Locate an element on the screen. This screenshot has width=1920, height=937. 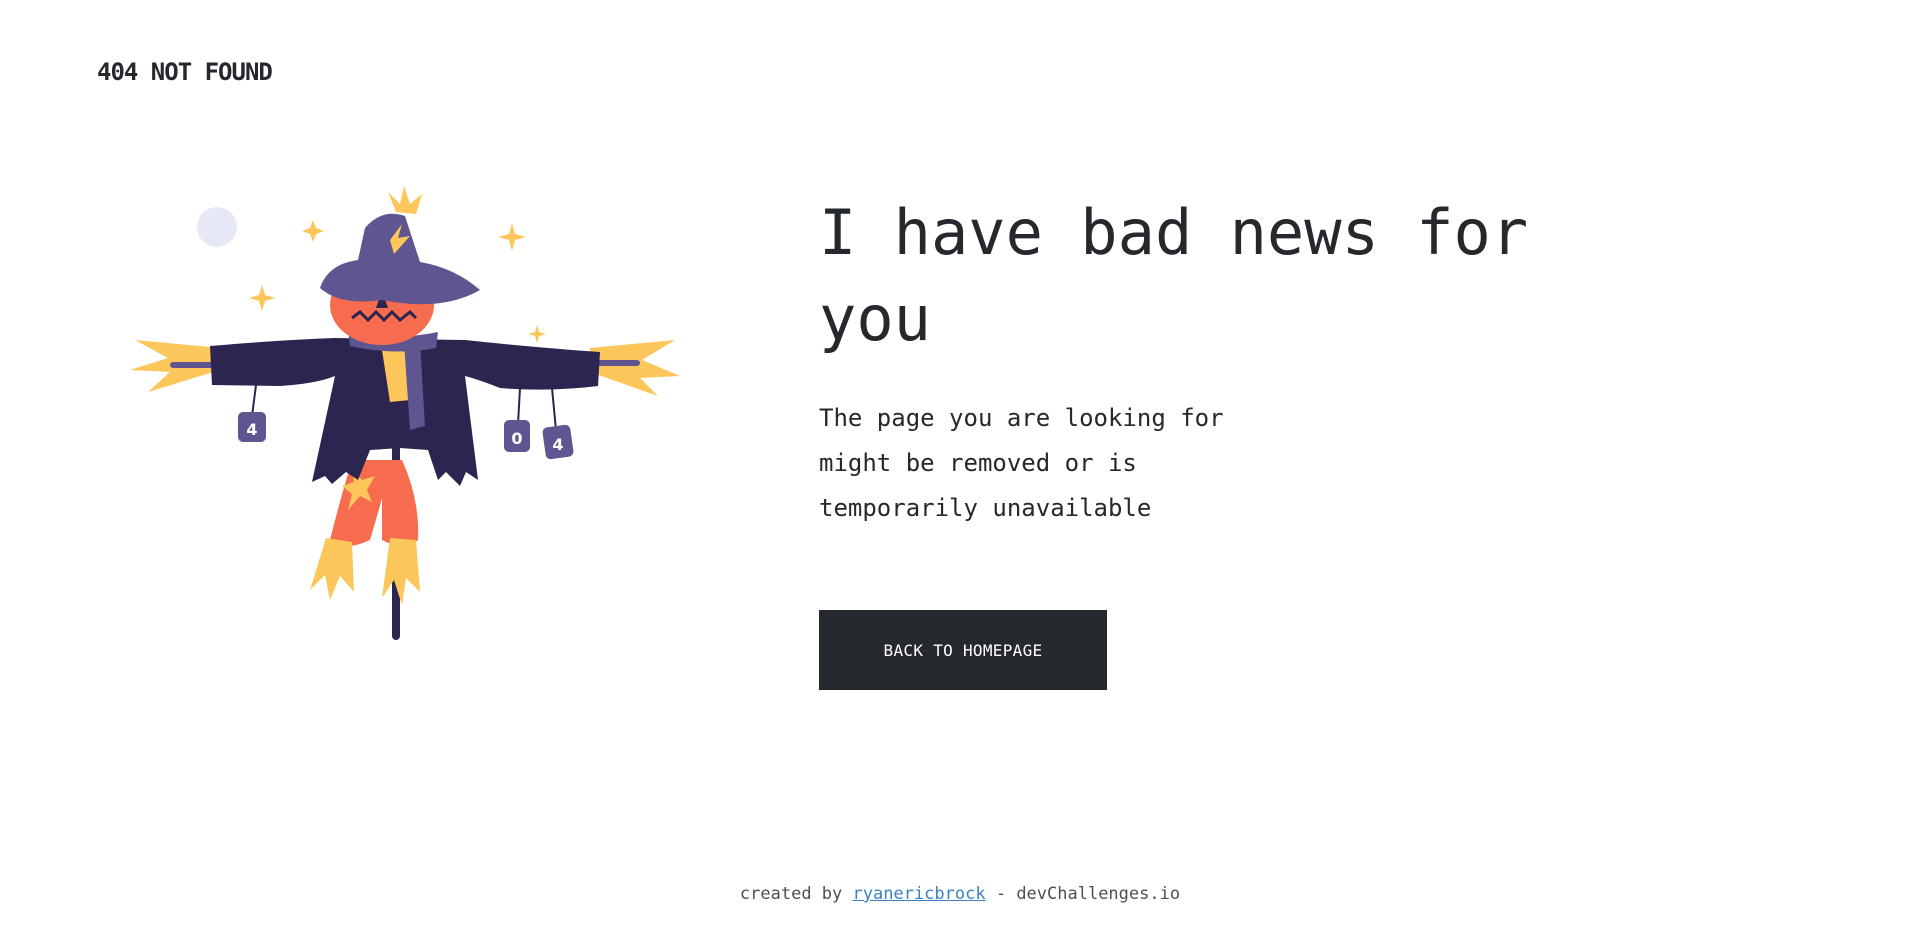
moon-icon is located at coordinates (217, 227).